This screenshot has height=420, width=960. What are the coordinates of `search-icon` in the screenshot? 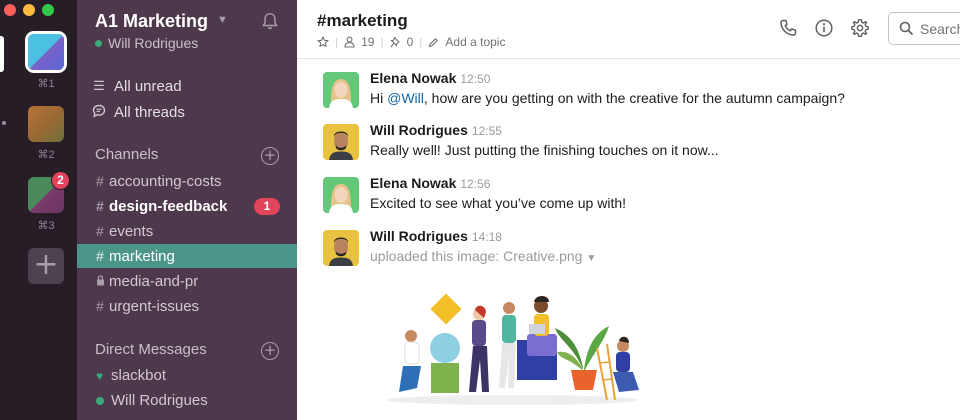 It's located at (906, 28).